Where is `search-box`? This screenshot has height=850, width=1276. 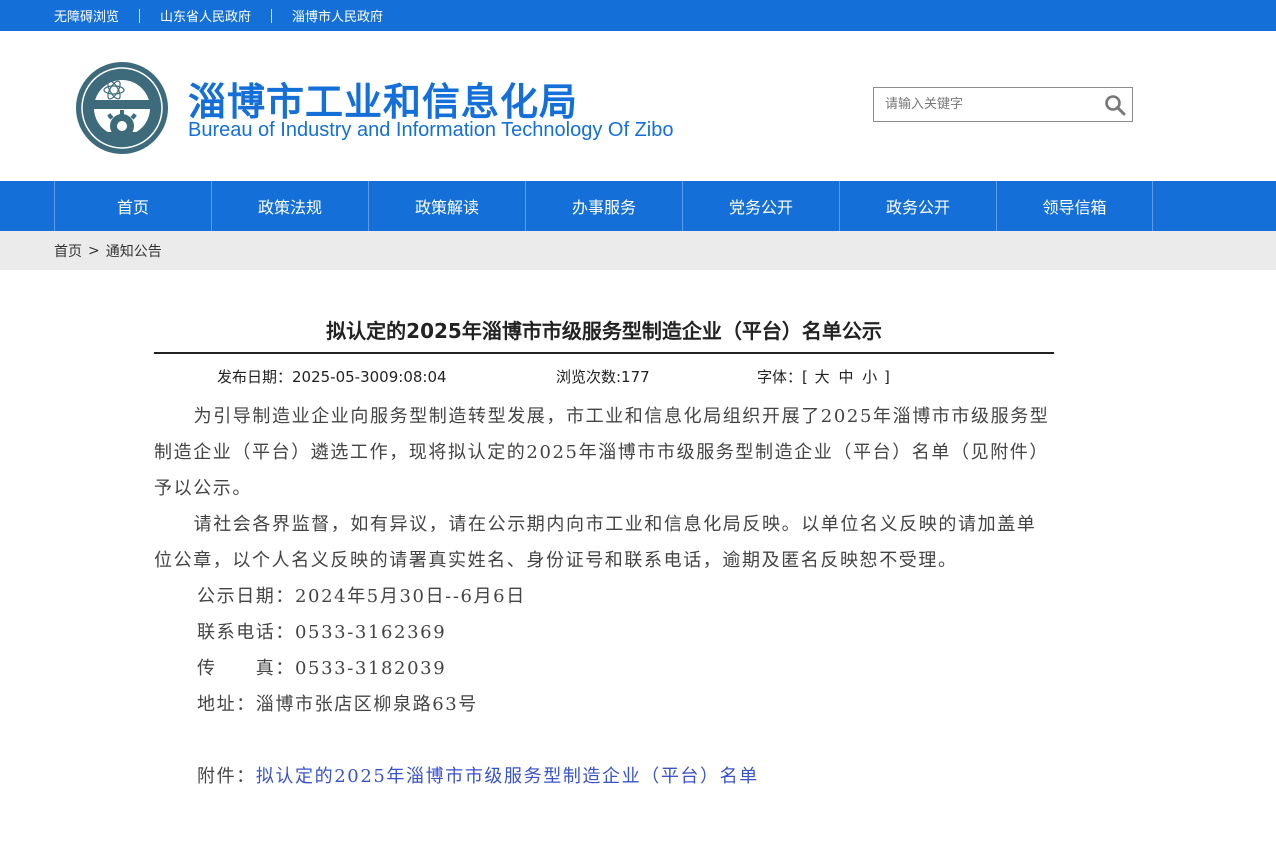
search-box is located at coordinates (1003, 104).